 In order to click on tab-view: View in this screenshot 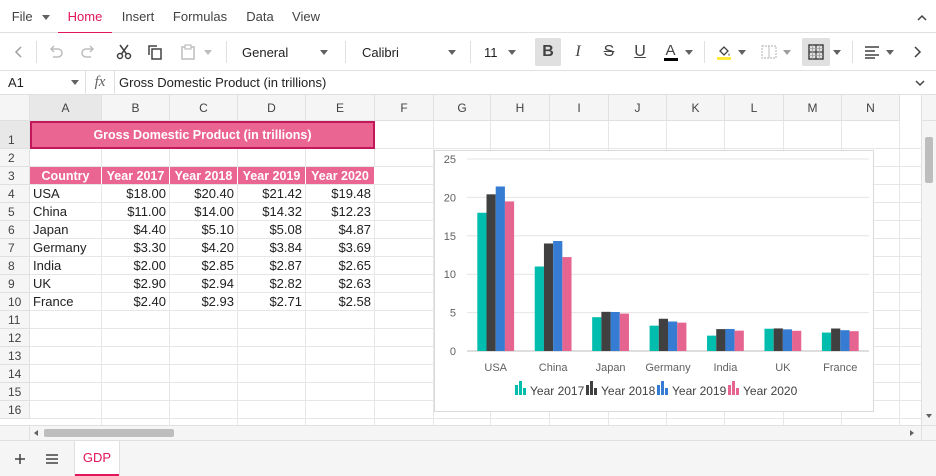, I will do `click(306, 16)`.